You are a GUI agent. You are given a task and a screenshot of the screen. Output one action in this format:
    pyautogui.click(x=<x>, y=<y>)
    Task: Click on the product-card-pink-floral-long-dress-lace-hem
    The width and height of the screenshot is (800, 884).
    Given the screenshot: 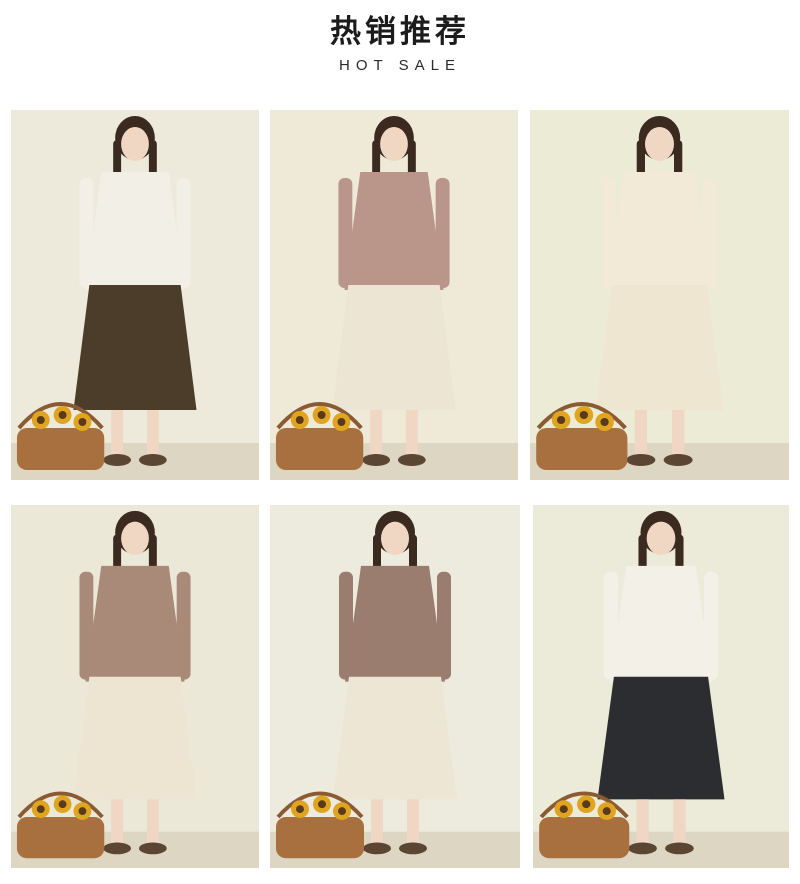 What is the action you would take?
    pyautogui.click(x=394, y=295)
    